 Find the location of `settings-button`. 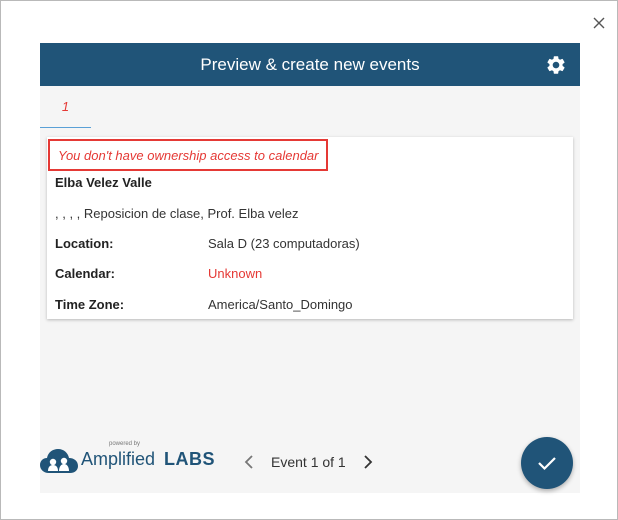

settings-button is located at coordinates (556, 65).